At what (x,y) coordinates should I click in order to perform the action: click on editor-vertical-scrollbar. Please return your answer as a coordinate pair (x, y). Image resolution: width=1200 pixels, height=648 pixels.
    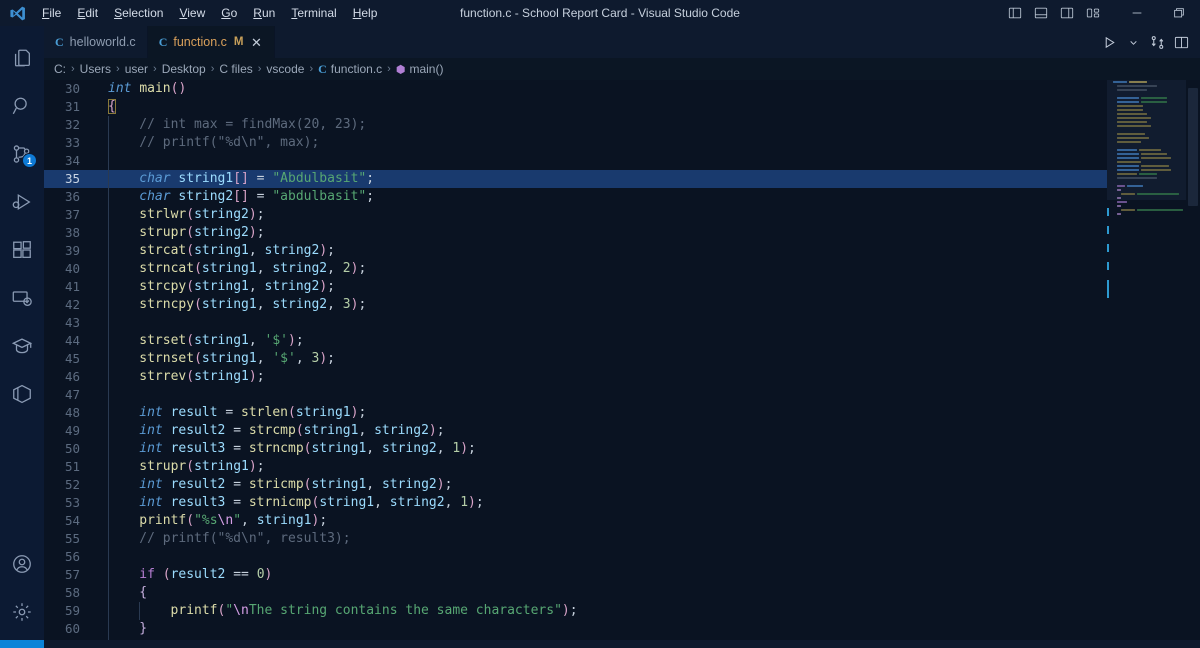
    Looking at the image, I should click on (1193, 360).